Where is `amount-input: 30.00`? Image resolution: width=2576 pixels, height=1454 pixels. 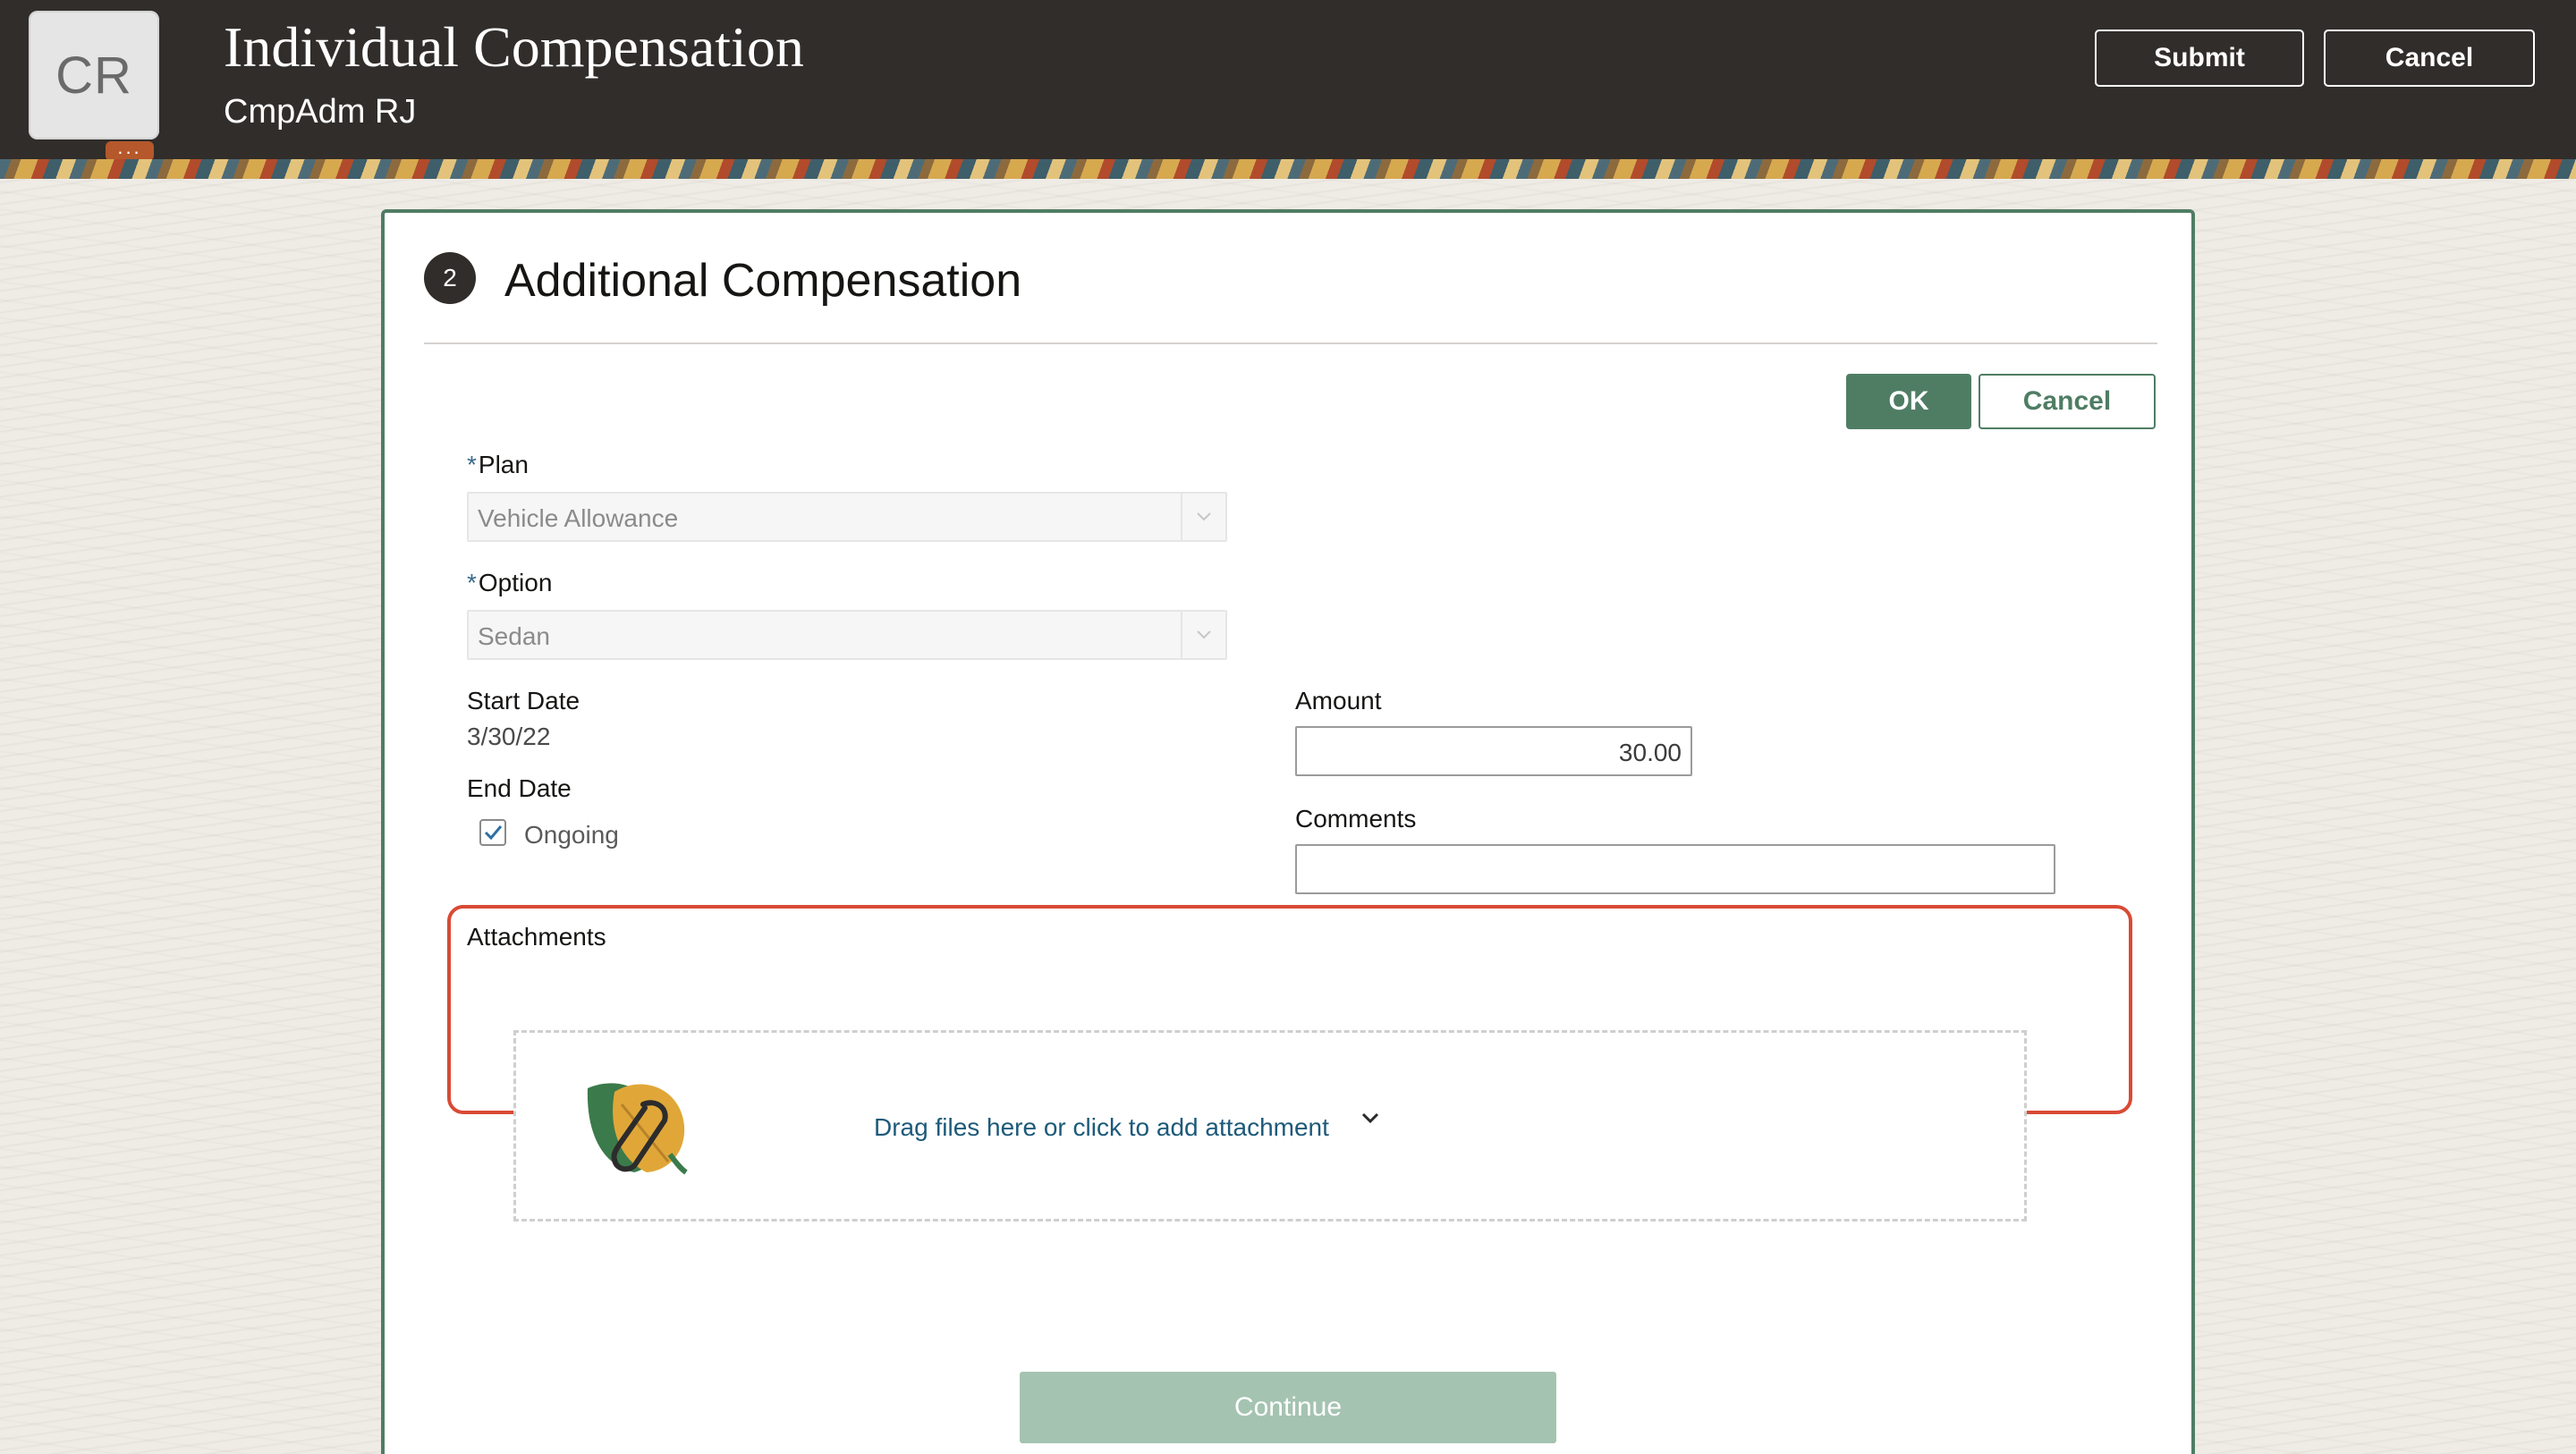 amount-input: 30.00 is located at coordinates (1493, 751).